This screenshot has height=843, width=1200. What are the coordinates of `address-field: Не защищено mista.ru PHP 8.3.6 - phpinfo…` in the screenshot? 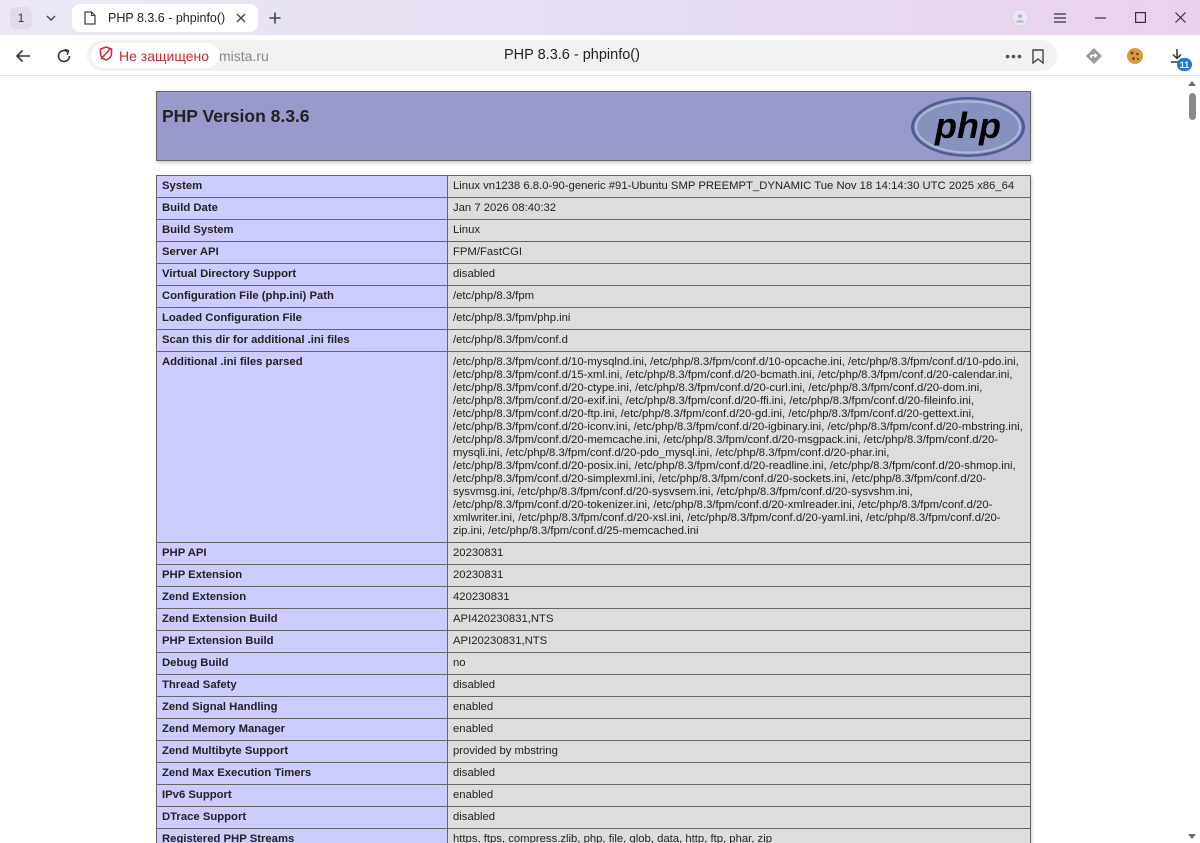 It's located at (572, 55).